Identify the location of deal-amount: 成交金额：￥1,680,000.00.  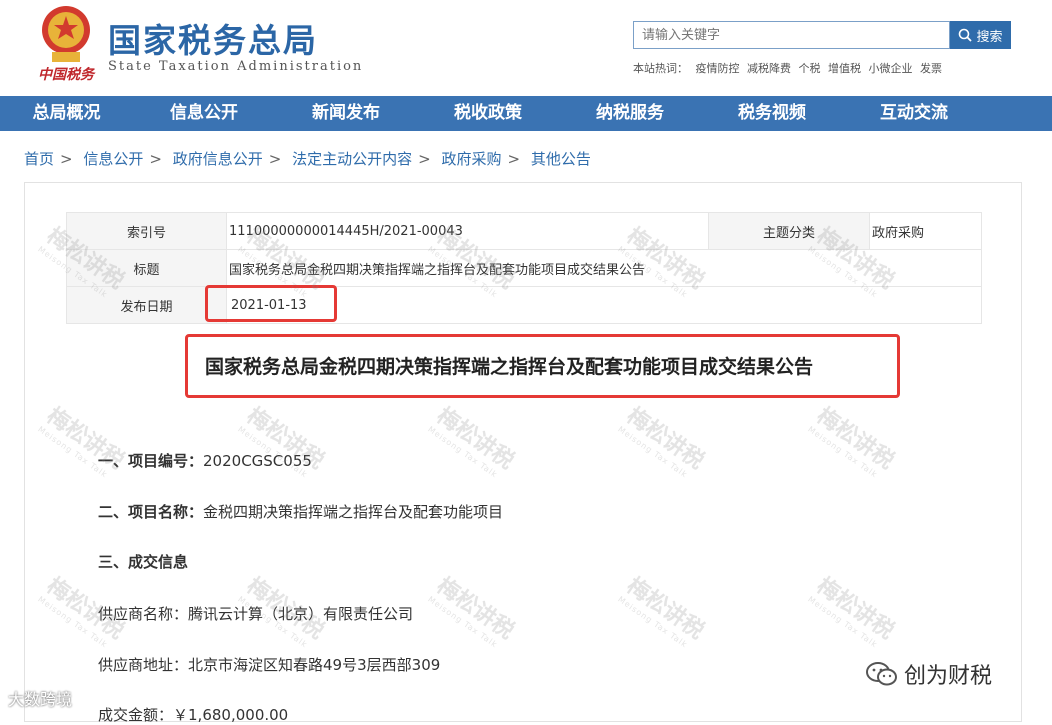
(193, 714).